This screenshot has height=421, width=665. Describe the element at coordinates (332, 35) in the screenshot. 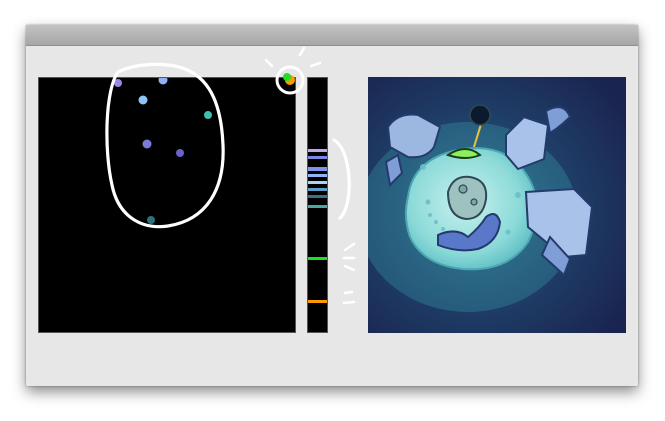

I see `window-titlebar` at that location.